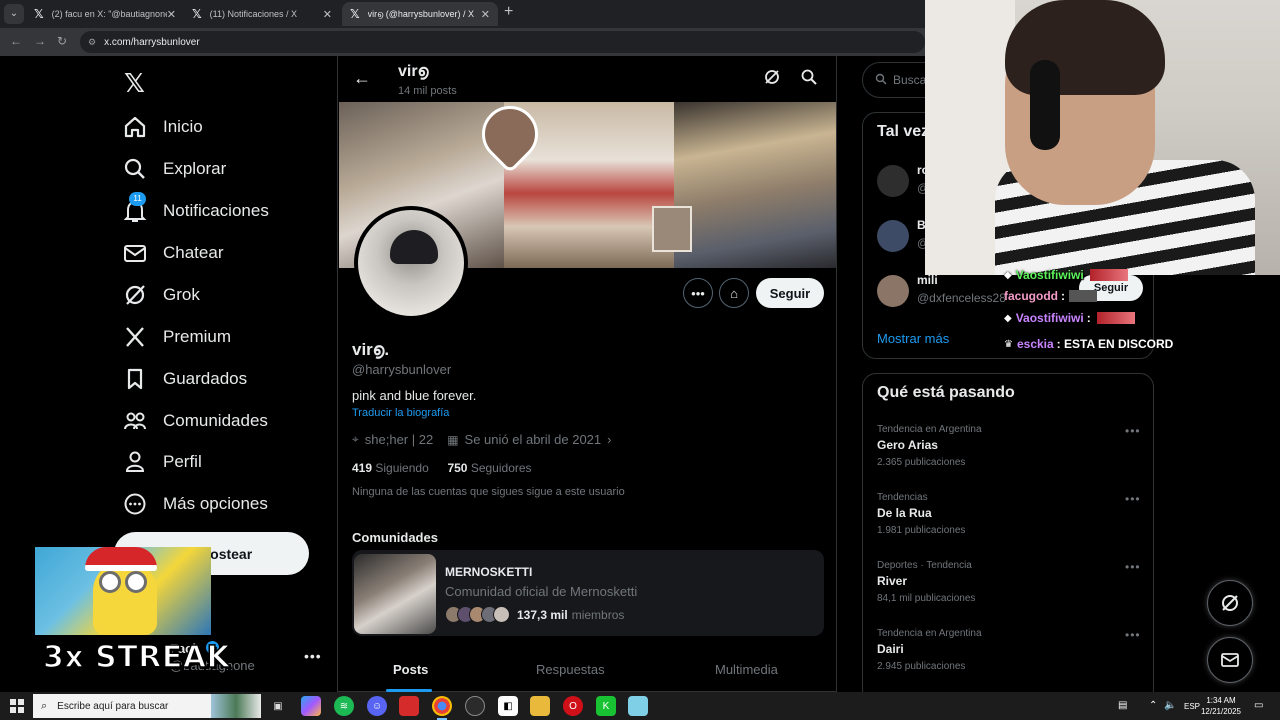  I want to click on banner-photo, so click(755, 185).